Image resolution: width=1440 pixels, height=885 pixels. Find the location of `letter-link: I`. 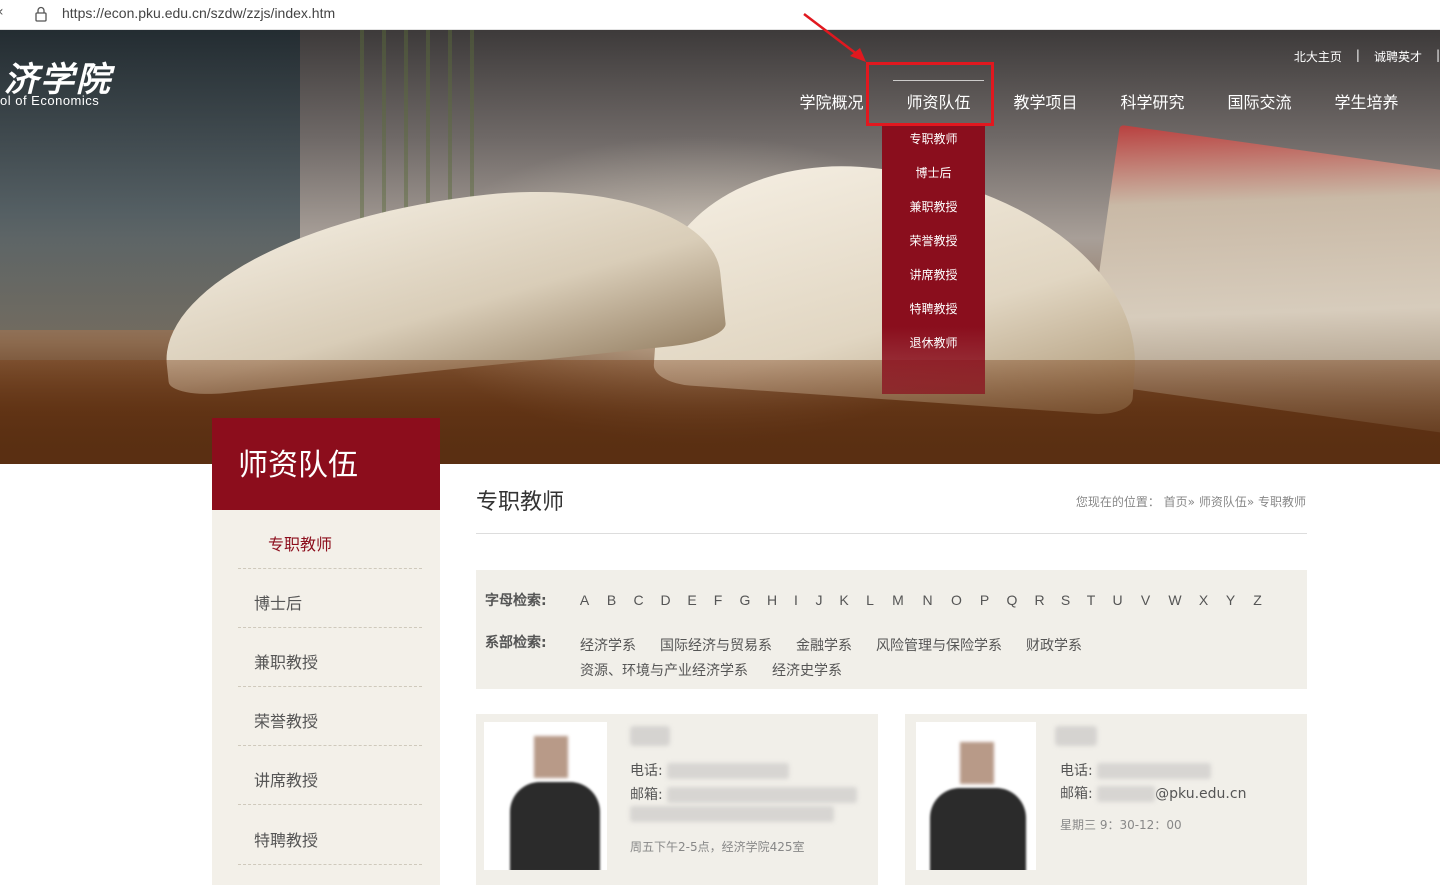

letter-link: I is located at coordinates (796, 600).